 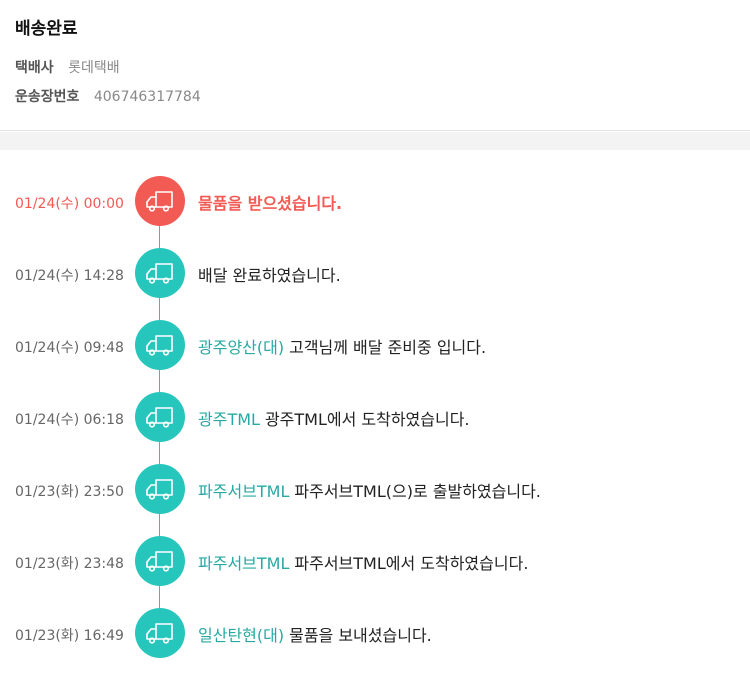 What do you see at coordinates (388, 347) in the screenshot?
I see `event-message: 고객님께 배달 준비중 입니다.` at bounding box center [388, 347].